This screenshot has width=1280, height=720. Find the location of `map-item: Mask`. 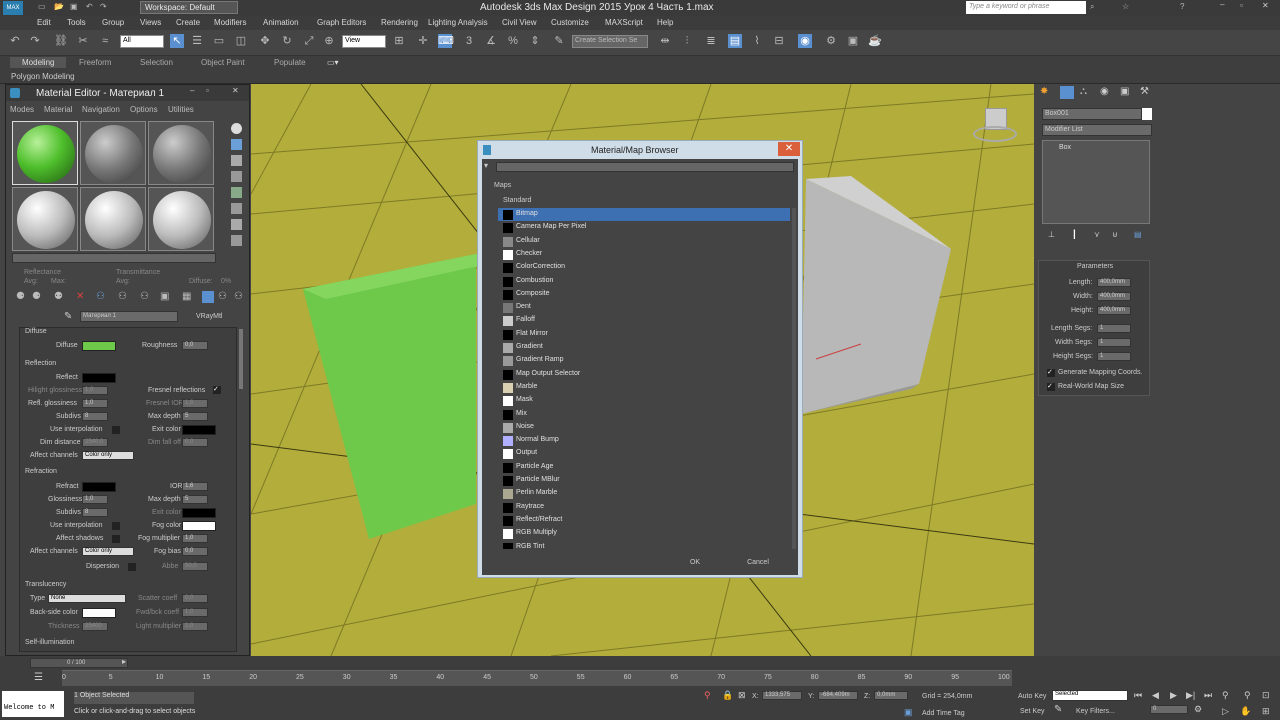

map-item: Mask is located at coordinates (644, 400).